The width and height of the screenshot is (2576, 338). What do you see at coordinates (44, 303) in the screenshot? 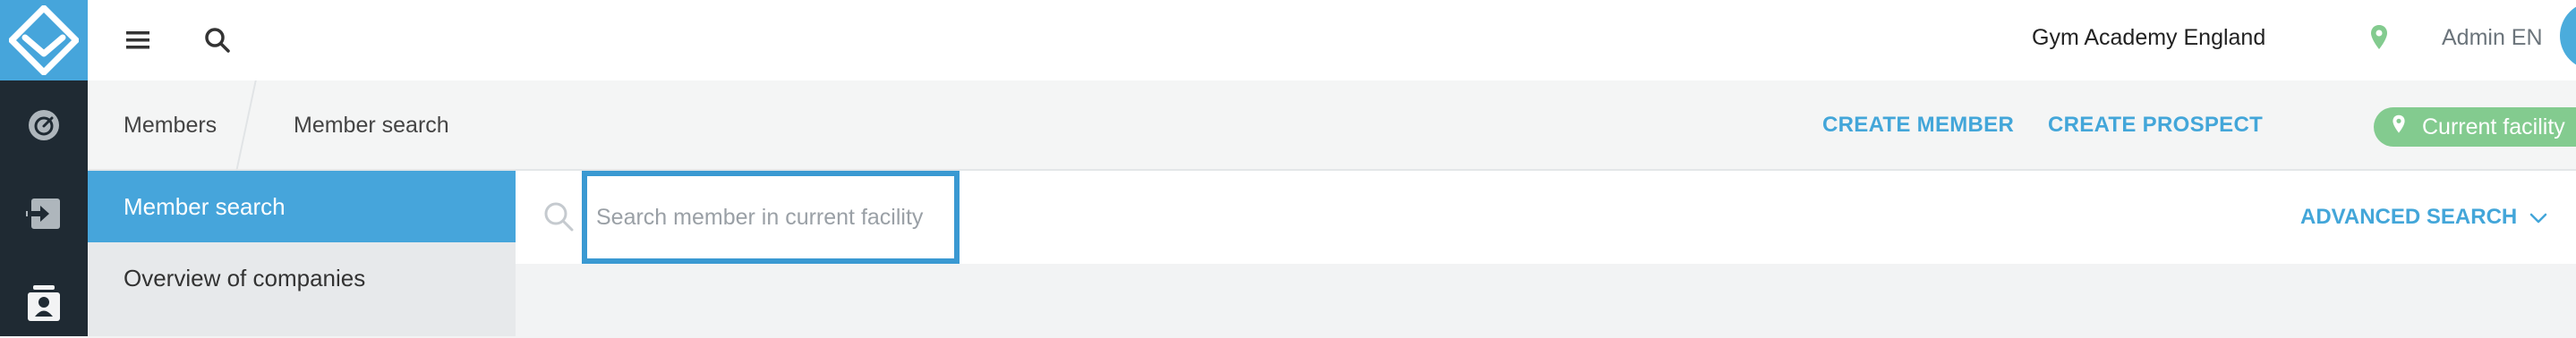
I see `members-card-icon` at bounding box center [44, 303].